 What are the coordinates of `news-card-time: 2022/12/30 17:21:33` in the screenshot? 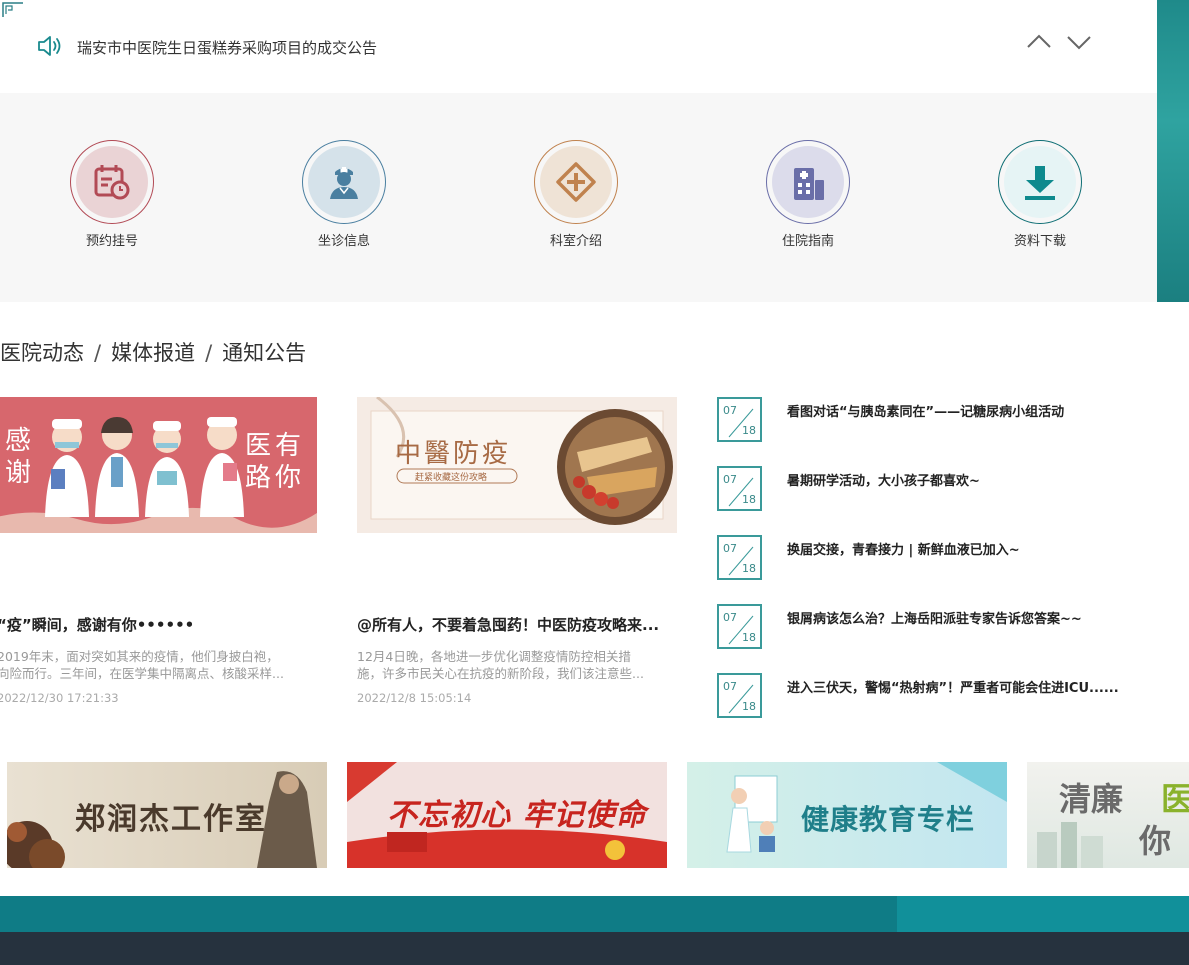 It's located at (59, 698).